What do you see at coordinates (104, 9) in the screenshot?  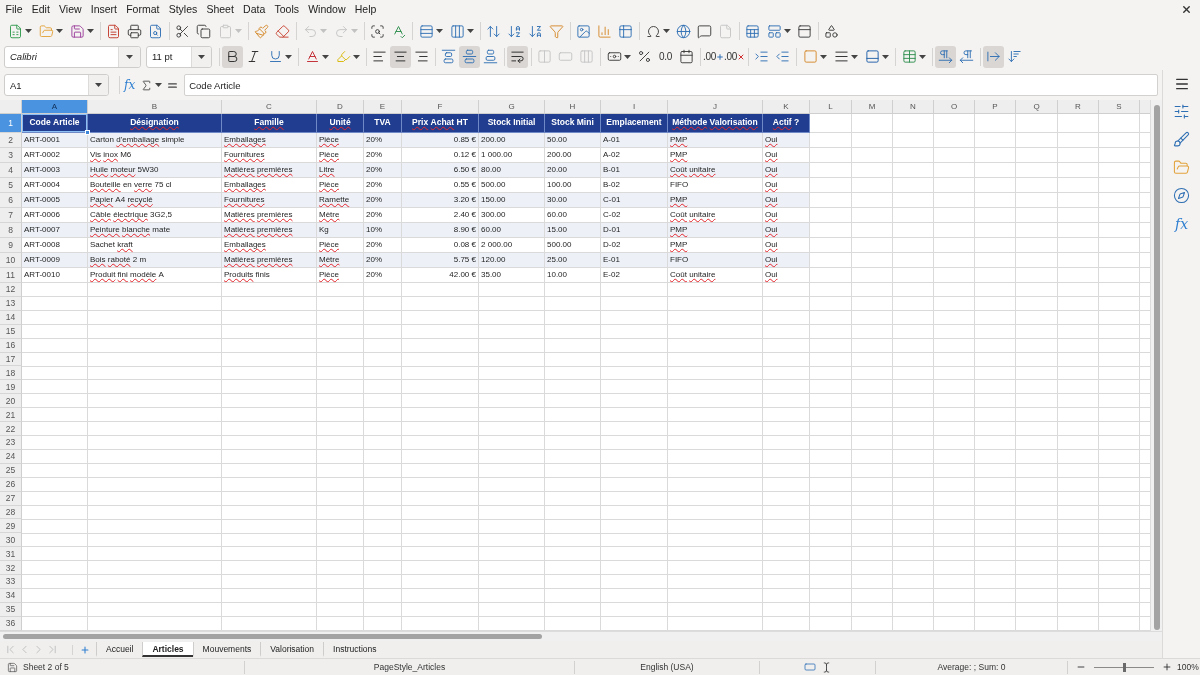 I see `menu-item: Insert` at bounding box center [104, 9].